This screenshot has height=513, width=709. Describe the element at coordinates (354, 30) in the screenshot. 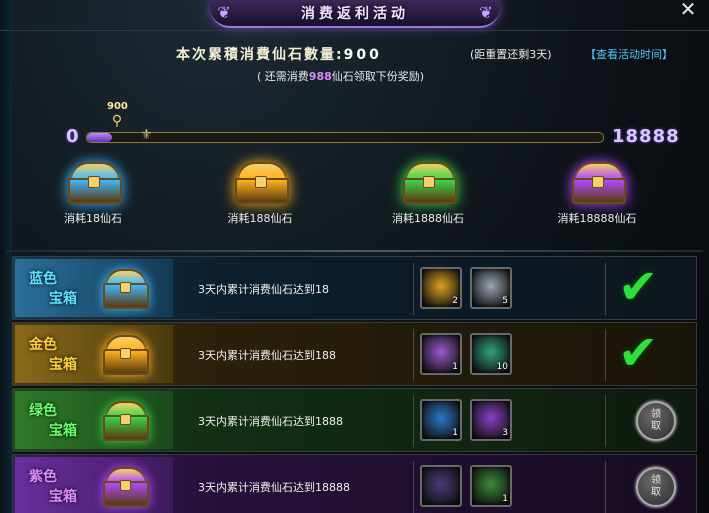

I see `header-divider` at that location.